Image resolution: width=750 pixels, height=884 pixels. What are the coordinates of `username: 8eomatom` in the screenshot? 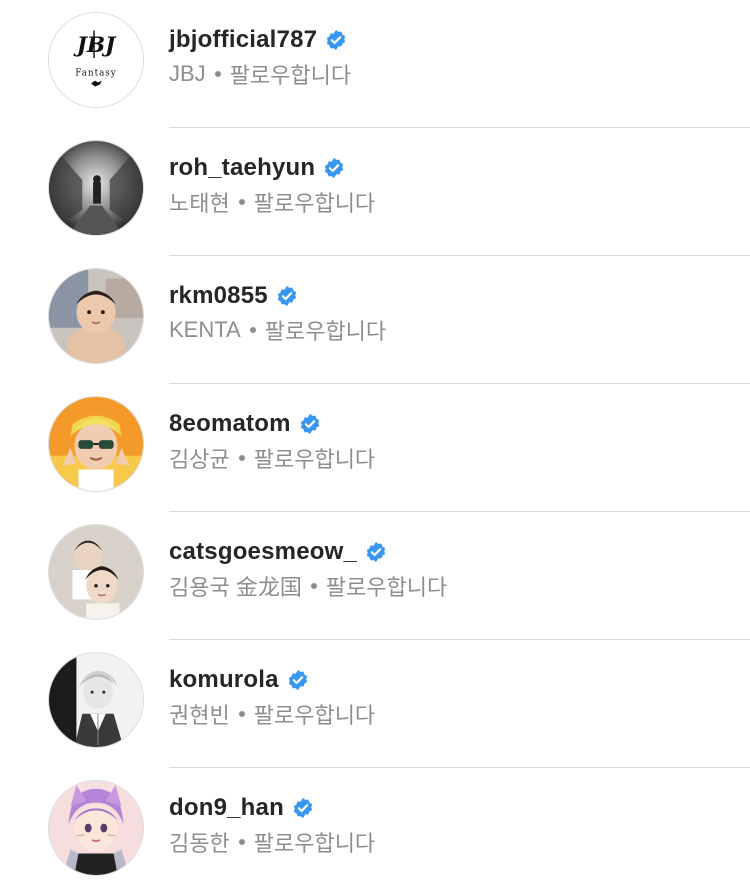 It's located at (230, 424).